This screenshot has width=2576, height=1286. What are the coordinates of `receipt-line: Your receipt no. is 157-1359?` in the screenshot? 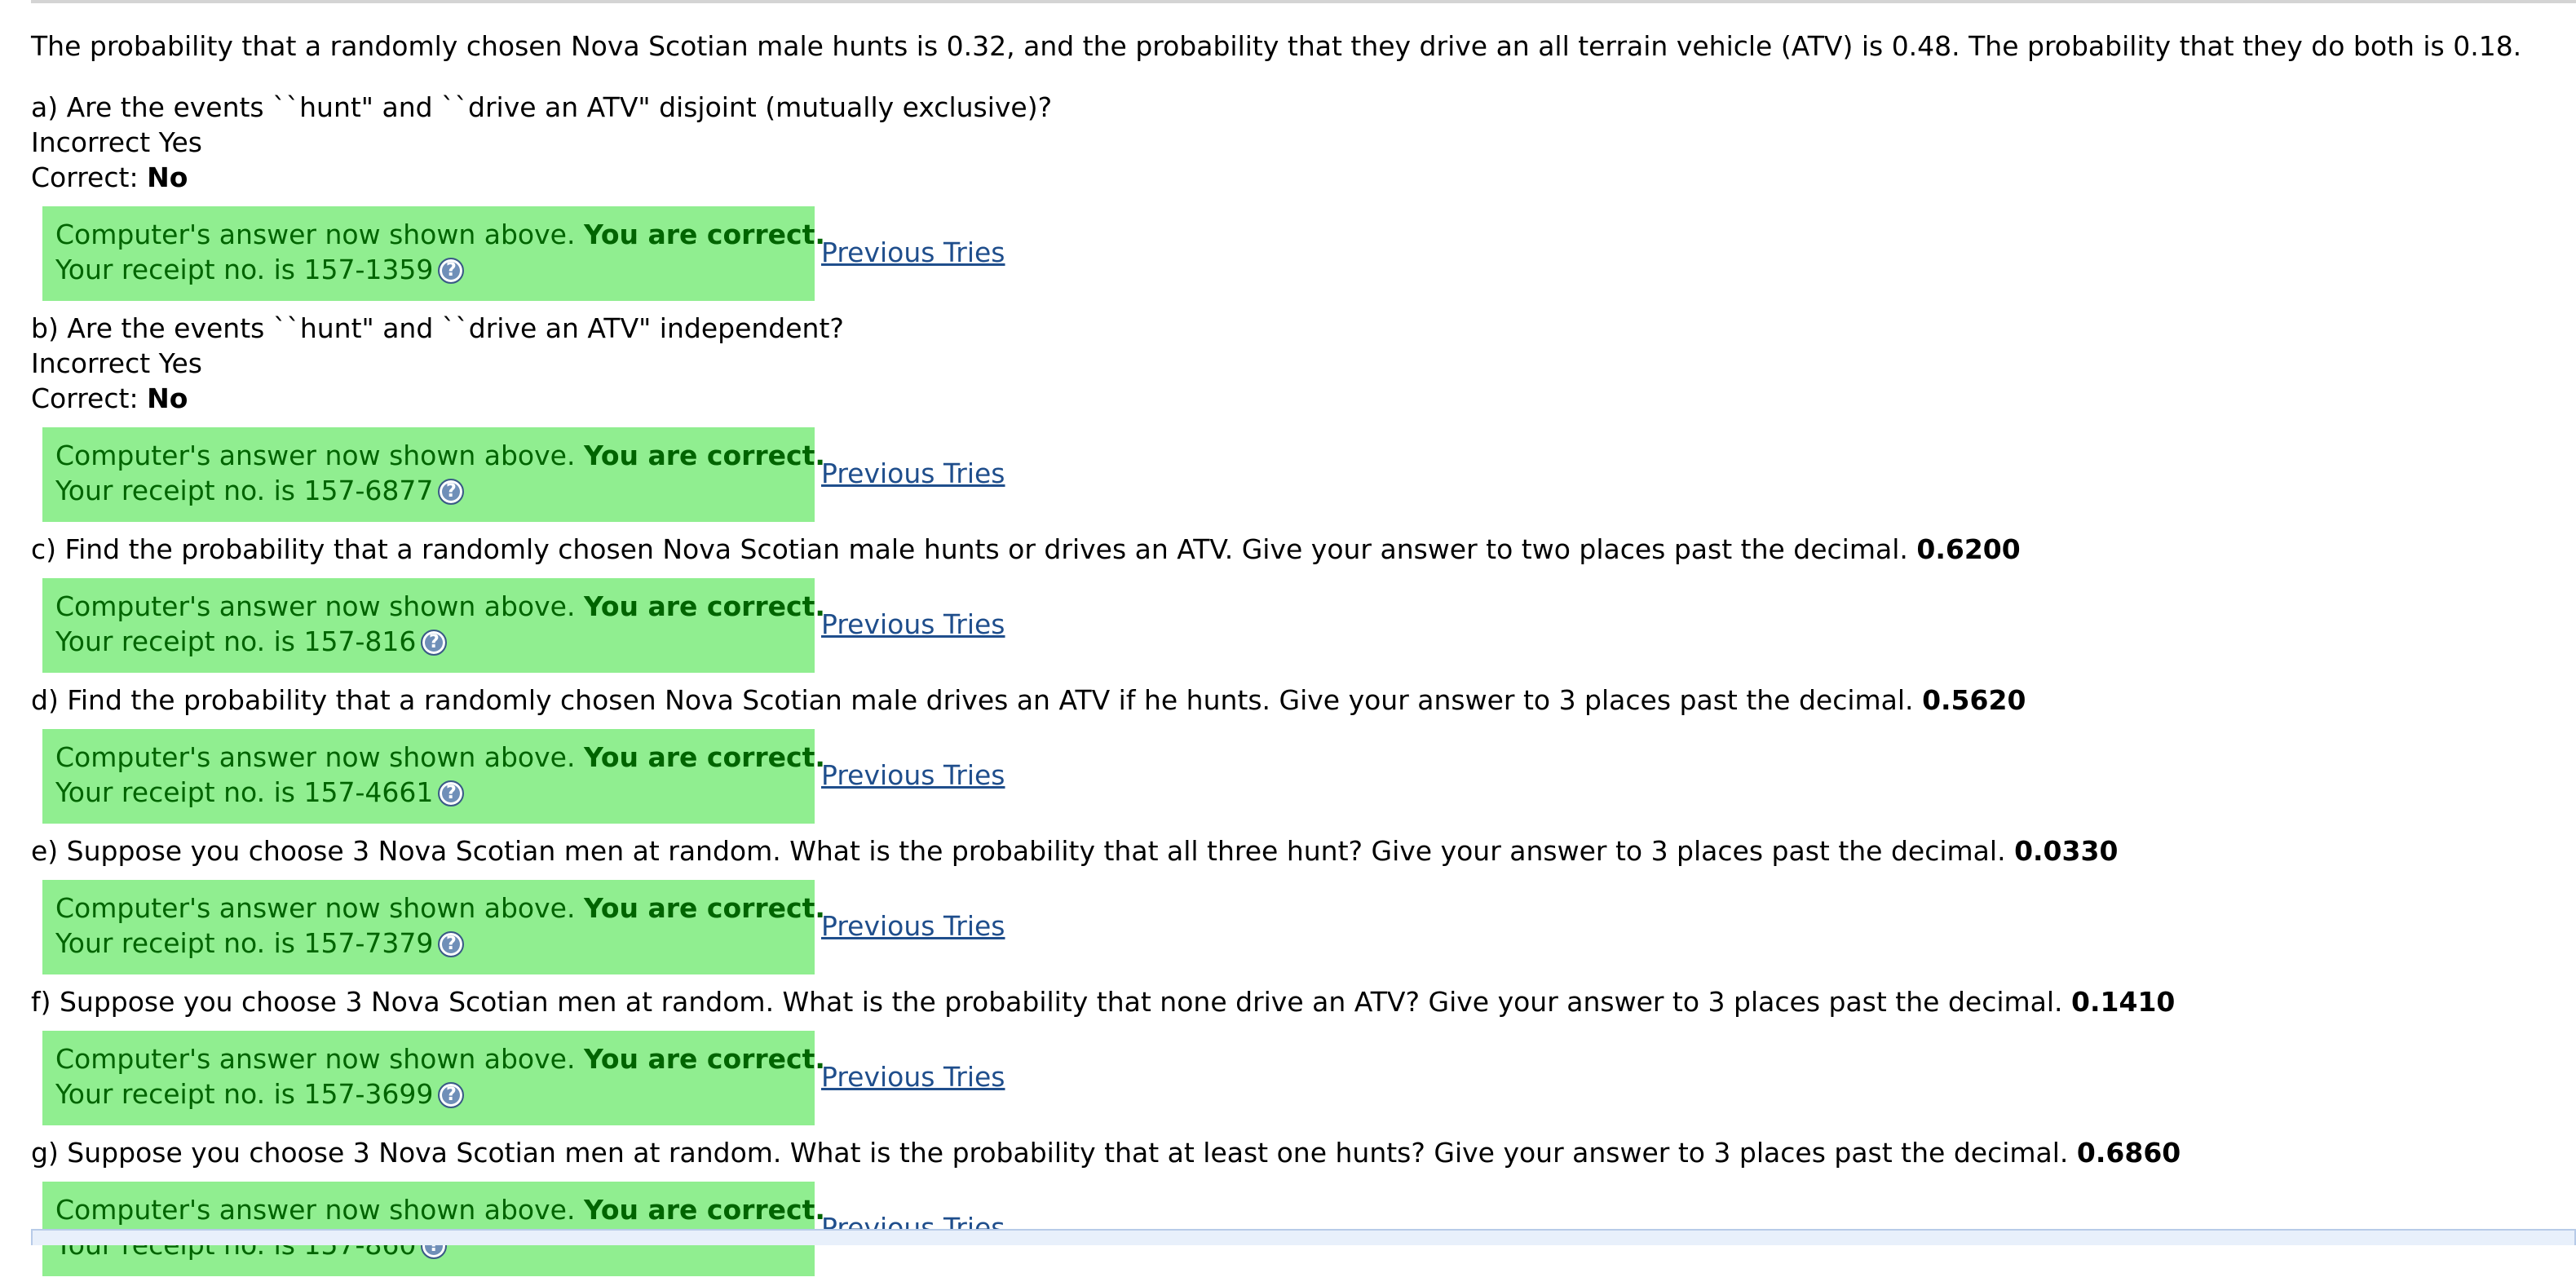 It's located at (428, 269).